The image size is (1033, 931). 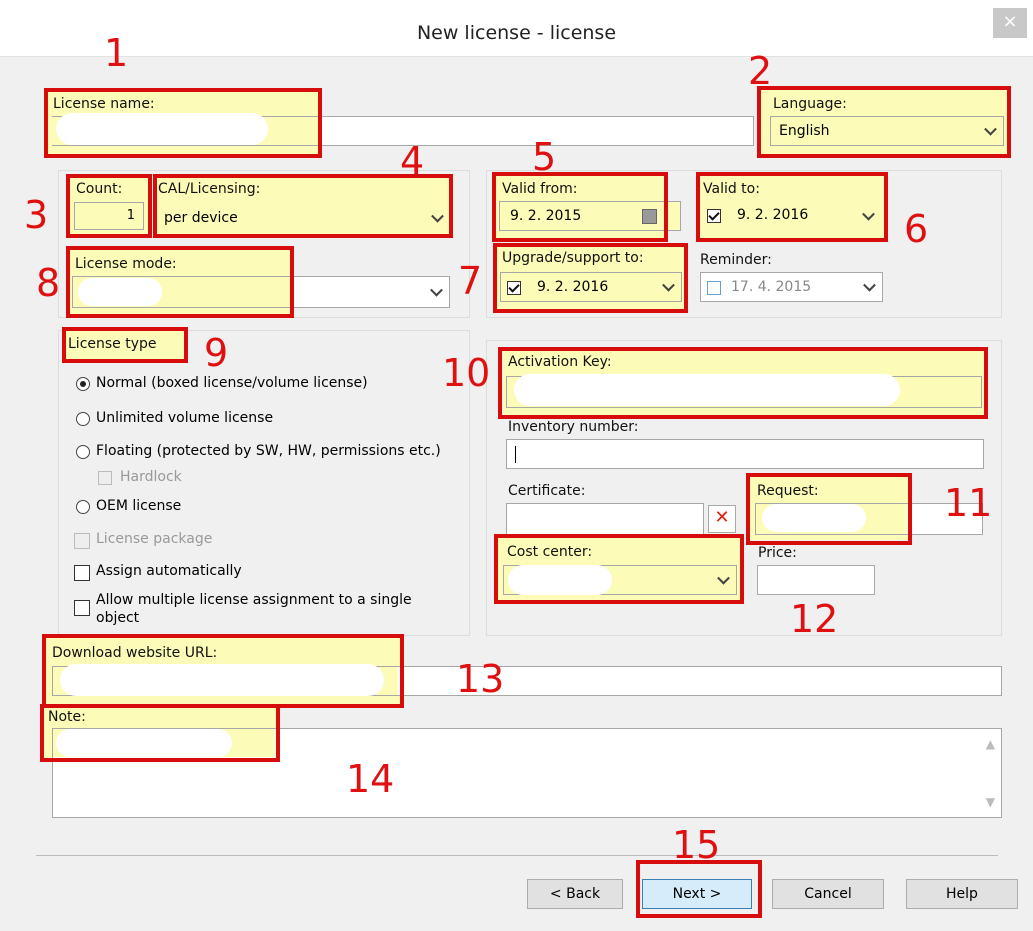 I want to click on certificate-input, so click(x=605, y=519).